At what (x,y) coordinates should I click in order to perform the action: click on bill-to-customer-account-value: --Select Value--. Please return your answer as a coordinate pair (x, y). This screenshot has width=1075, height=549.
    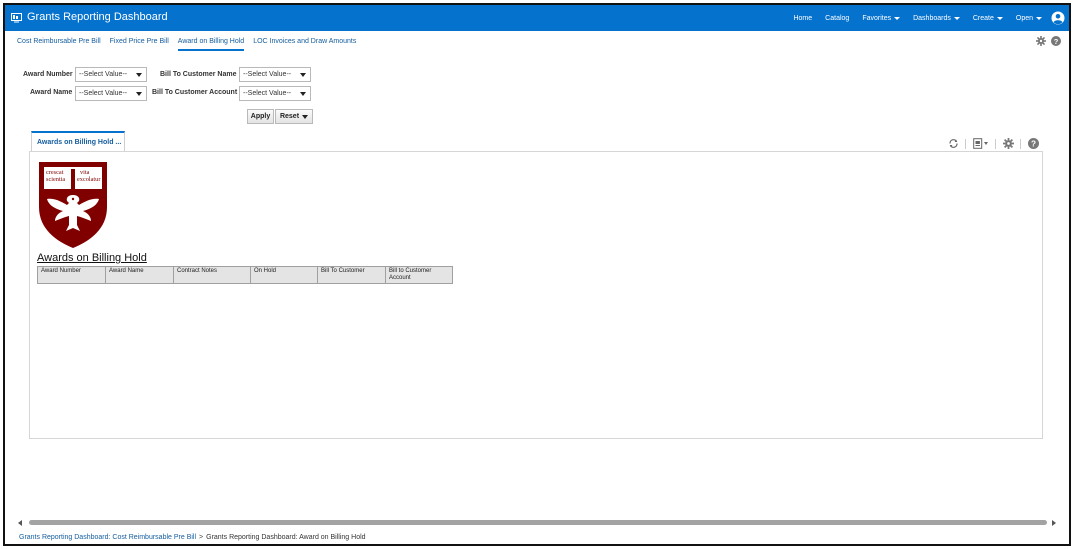
    Looking at the image, I should click on (267, 93).